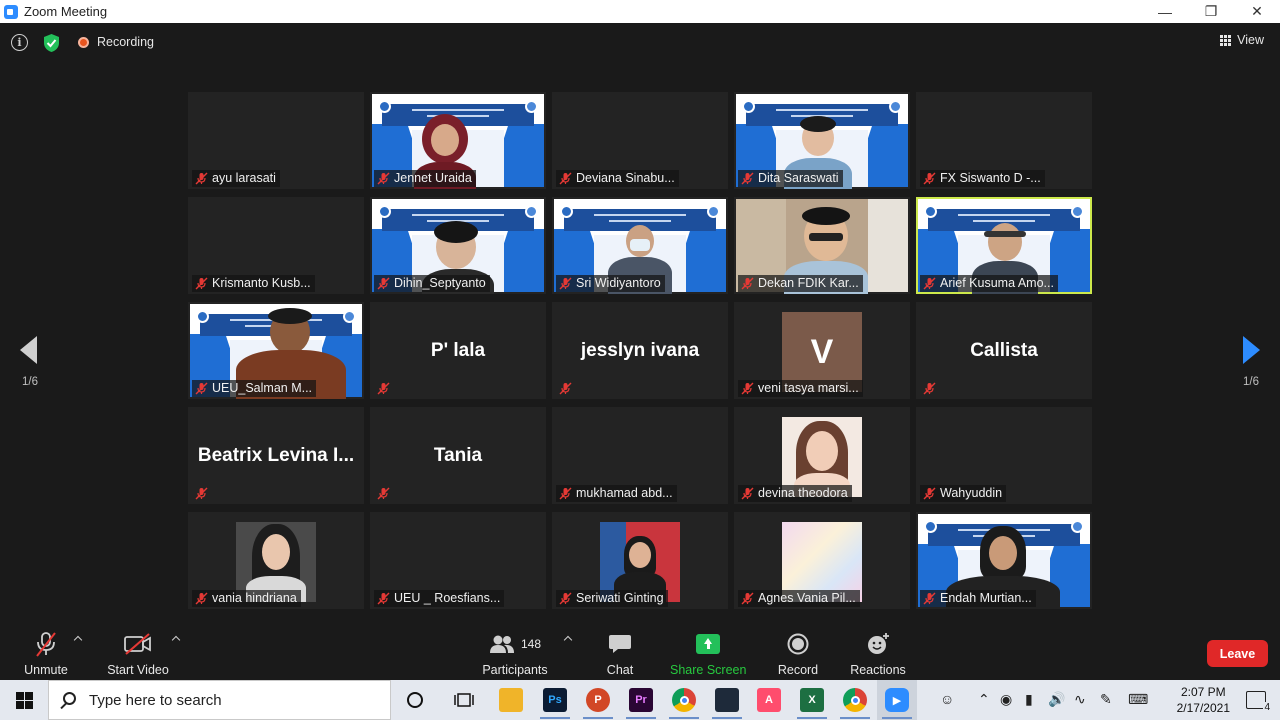 The image size is (1280, 720). Describe the element at coordinates (1258, 702) in the screenshot. I see `action-center-icon: 4` at that location.